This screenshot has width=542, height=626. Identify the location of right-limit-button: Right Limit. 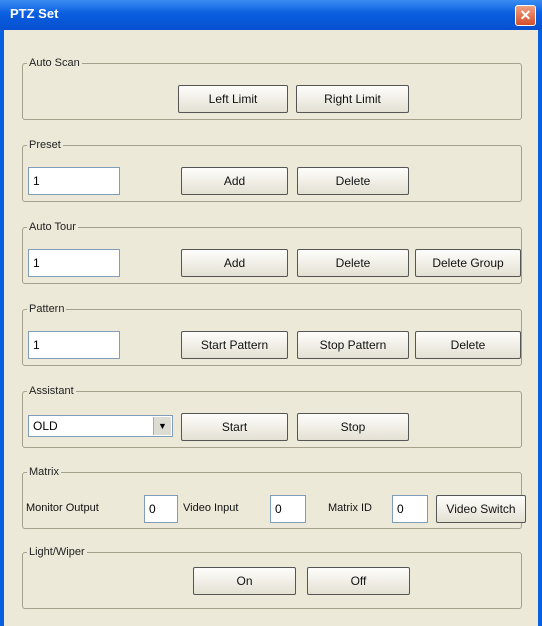
(352, 99).